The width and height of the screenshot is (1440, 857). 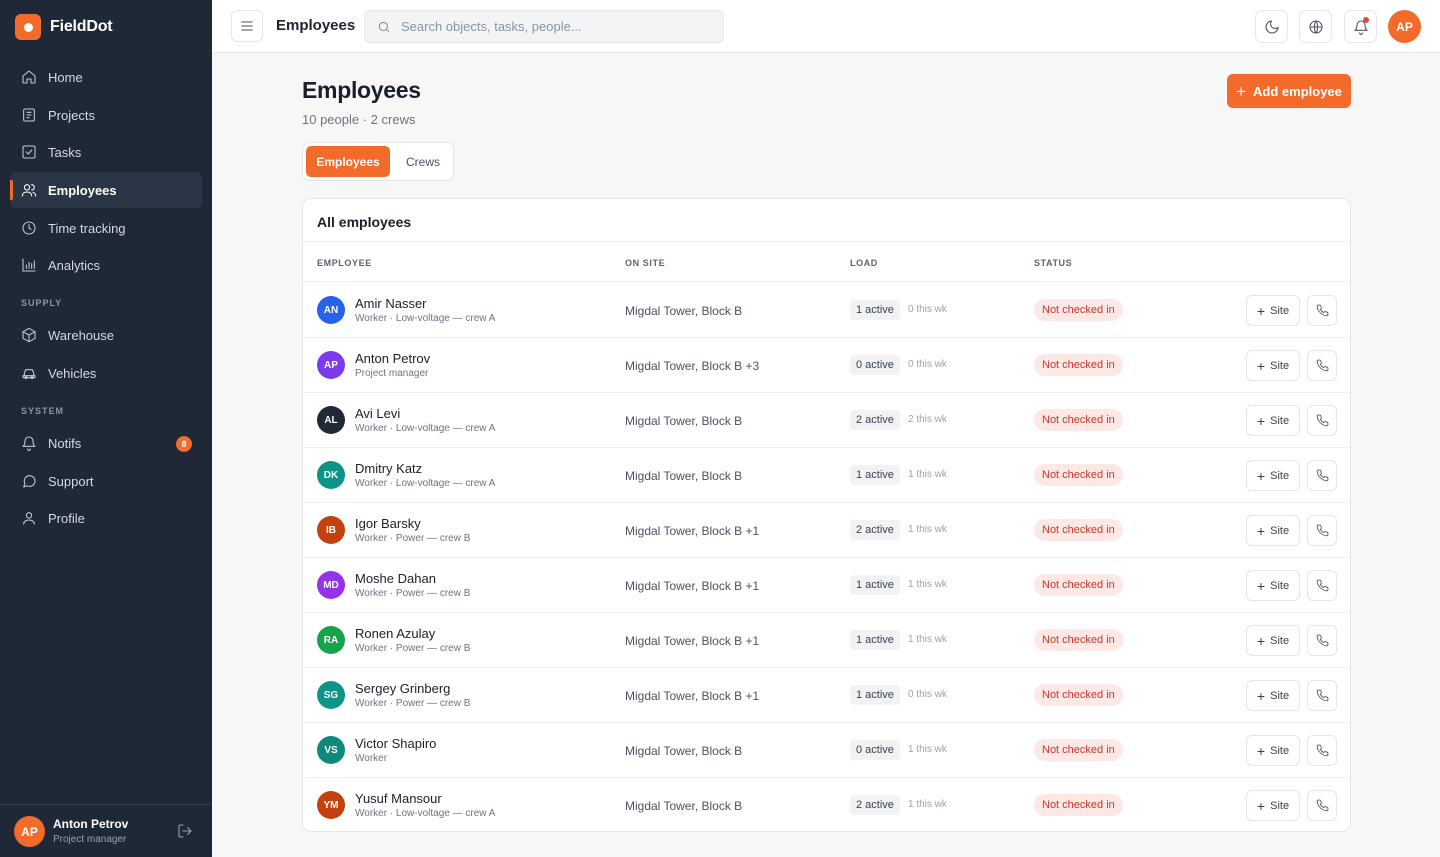 What do you see at coordinates (71, 481) in the screenshot?
I see `sidebar-item-label: Support` at bounding box center [71, 481].